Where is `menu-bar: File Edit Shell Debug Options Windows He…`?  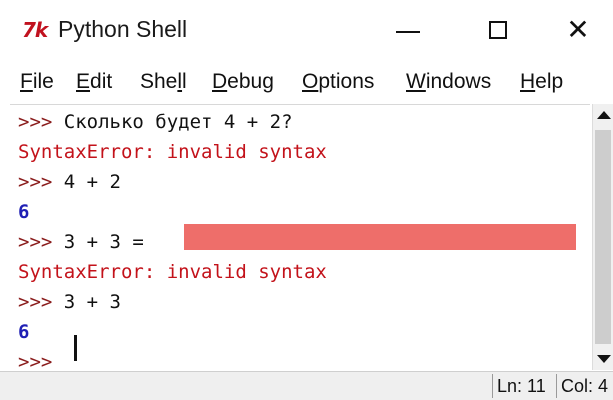 menu-bar: File Edit Shell Debug Options Windows He… is located at coordinates (306, 82).